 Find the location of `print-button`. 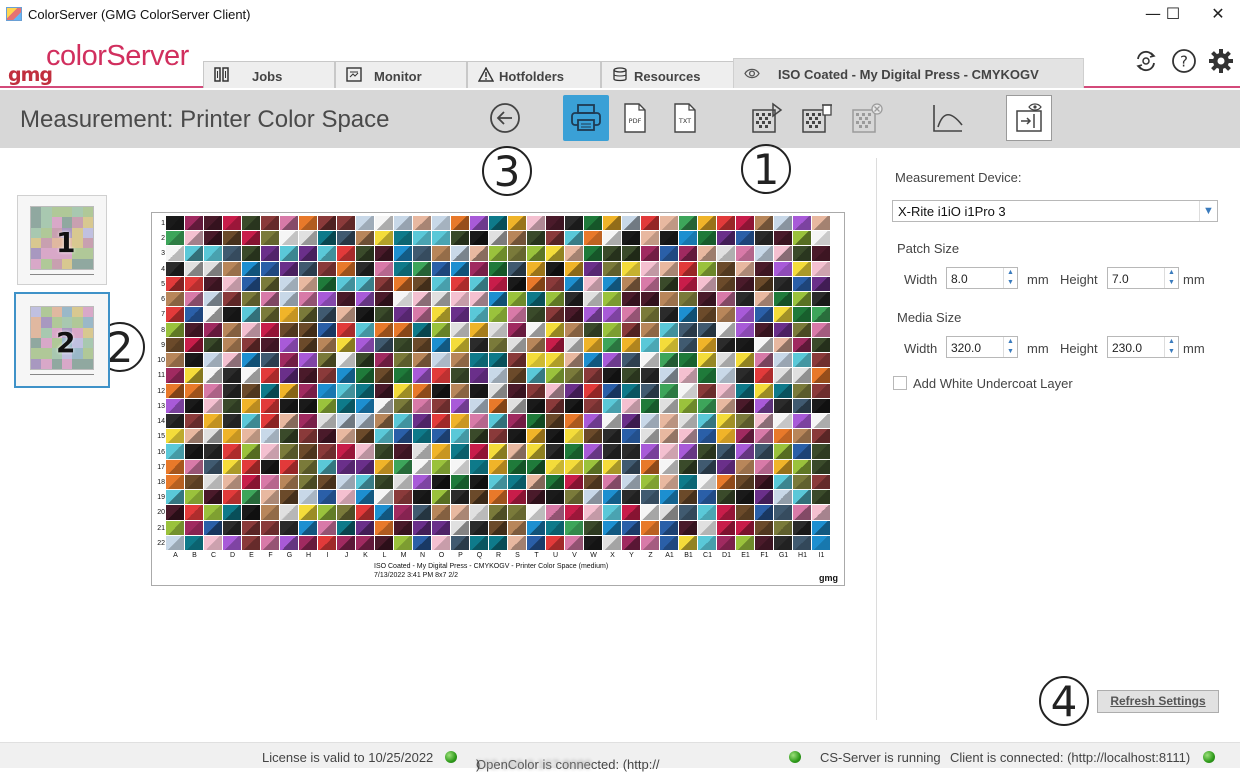

print-button is located at coordinates (586, 118).